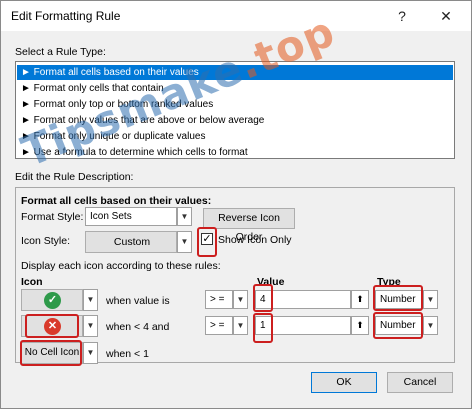 Image resolution: width=472 pixels, height=409 pixels. I want to click on ok-button: OK, so click(344, 382).